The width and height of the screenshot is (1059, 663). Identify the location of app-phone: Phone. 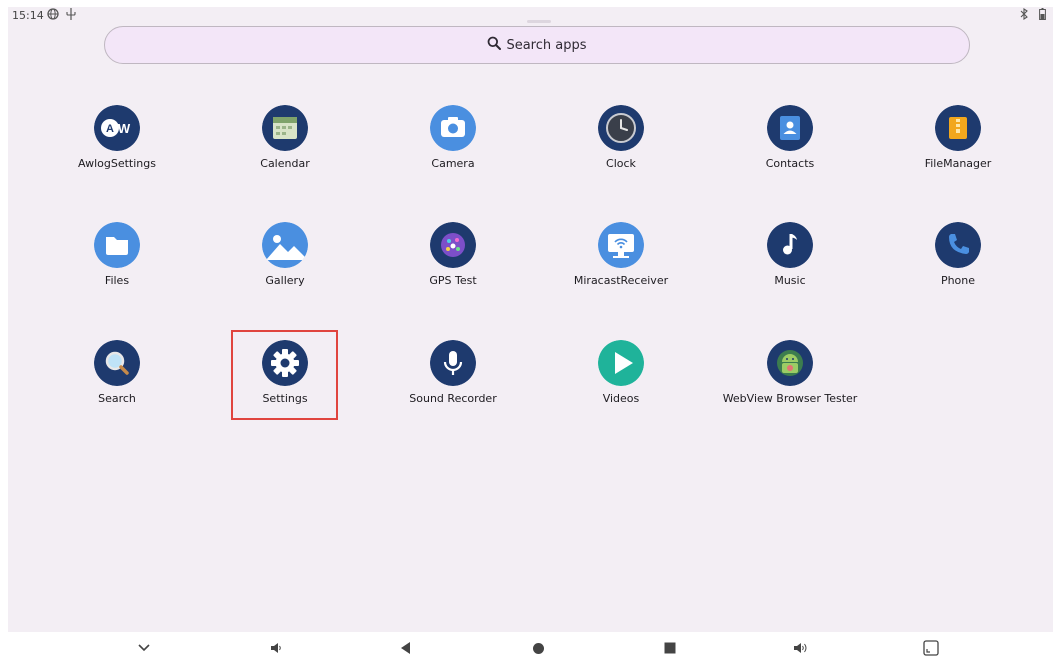
(958, 267).